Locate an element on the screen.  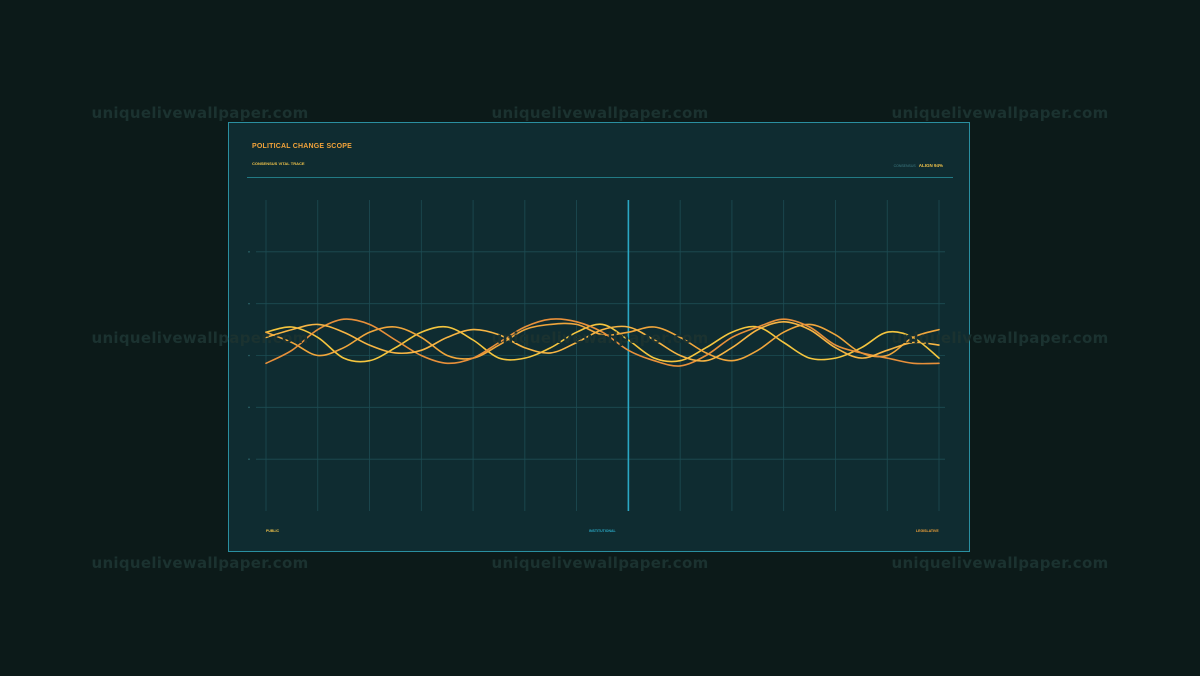
category-label: INSTITUTIONAL is located at coordinates (602, 531).